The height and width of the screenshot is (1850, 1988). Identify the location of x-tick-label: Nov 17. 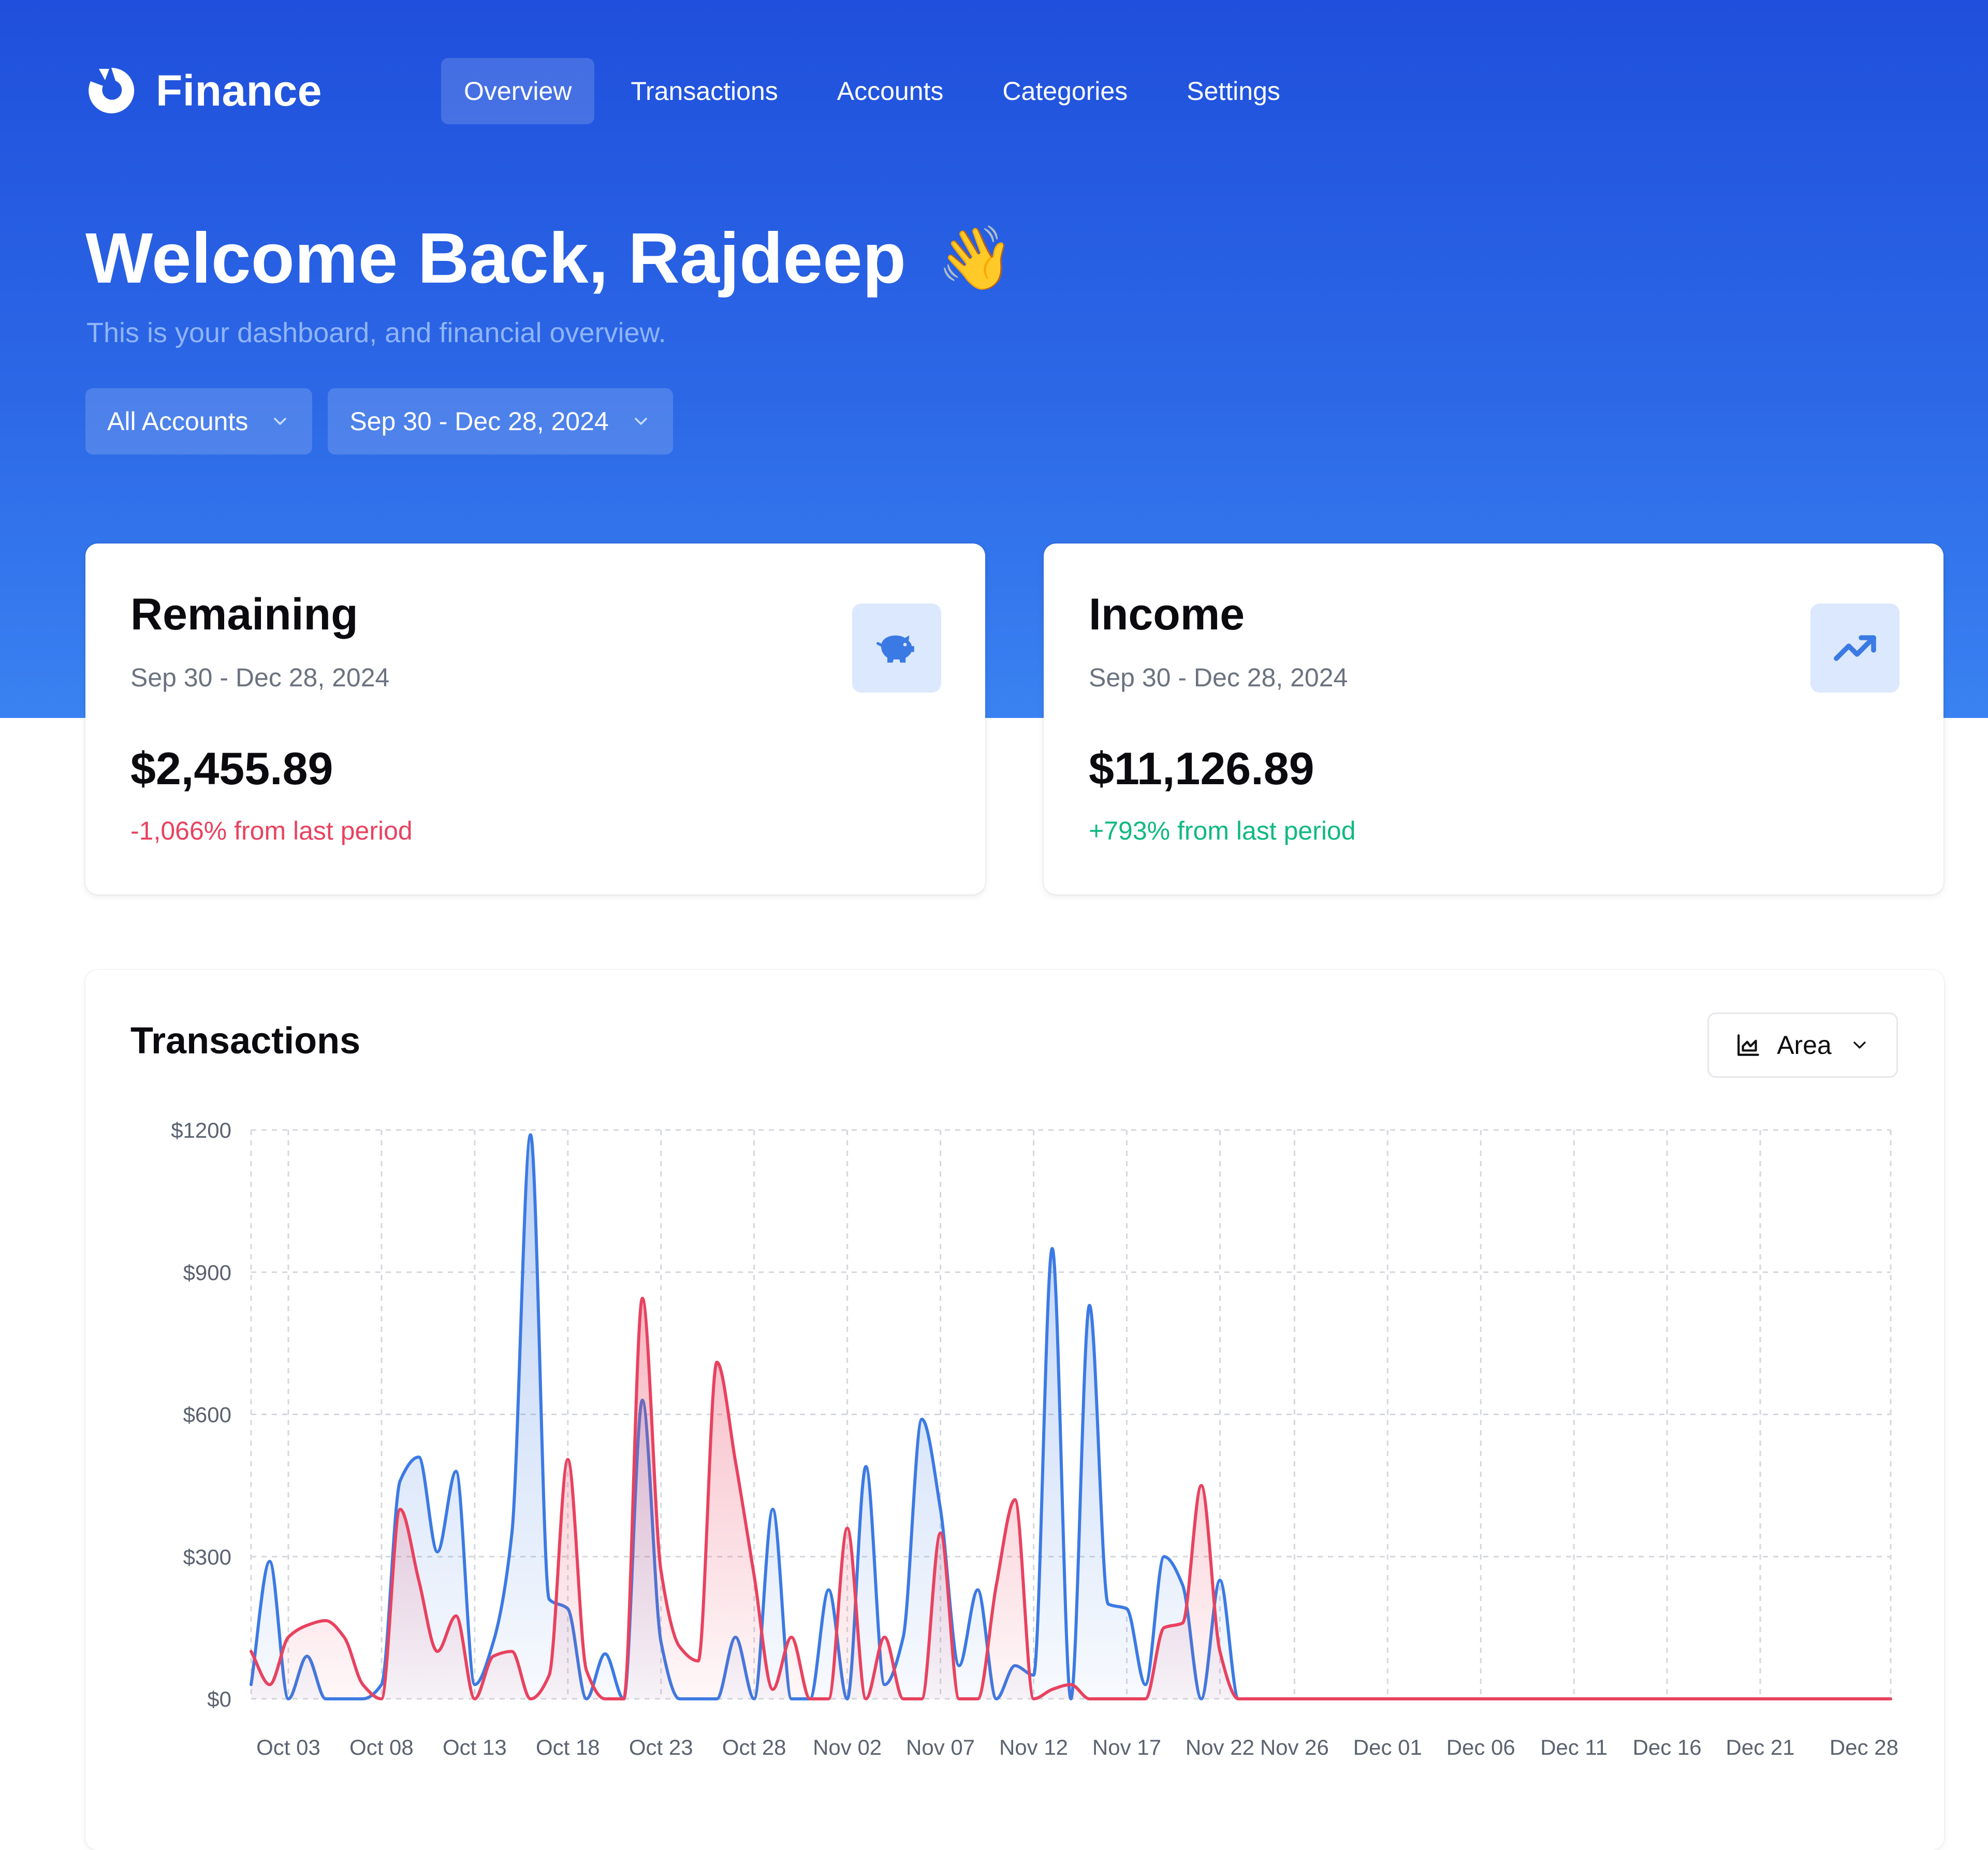
(1126, 1747).